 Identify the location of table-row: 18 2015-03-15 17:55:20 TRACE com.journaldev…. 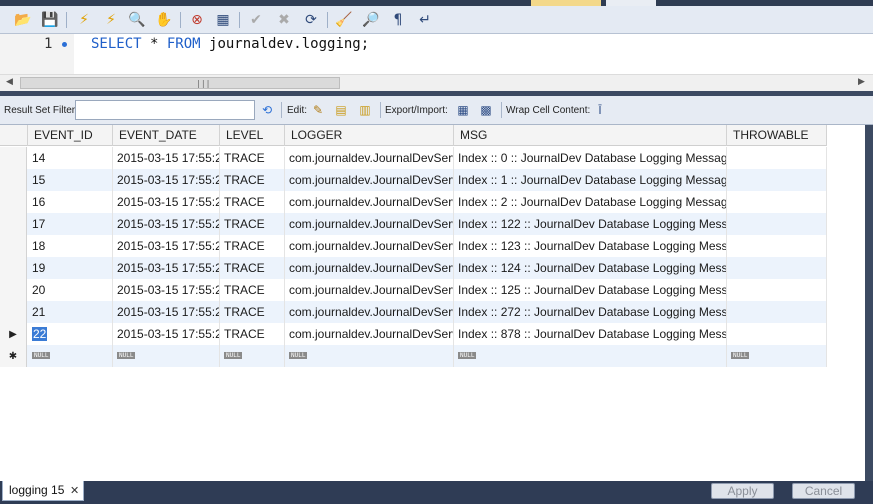
(413, 246).